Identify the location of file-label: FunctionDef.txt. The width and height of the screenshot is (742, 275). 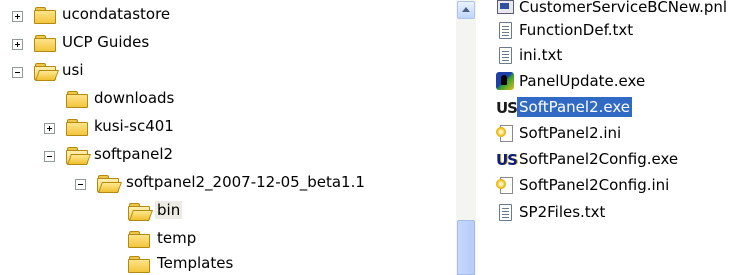
(576, 30).